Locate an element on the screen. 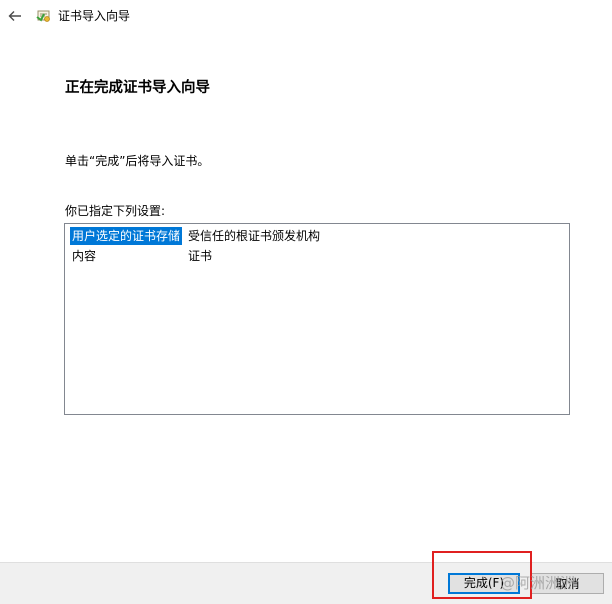  cancel-button: 取消 is located at coordinates (567, 583).